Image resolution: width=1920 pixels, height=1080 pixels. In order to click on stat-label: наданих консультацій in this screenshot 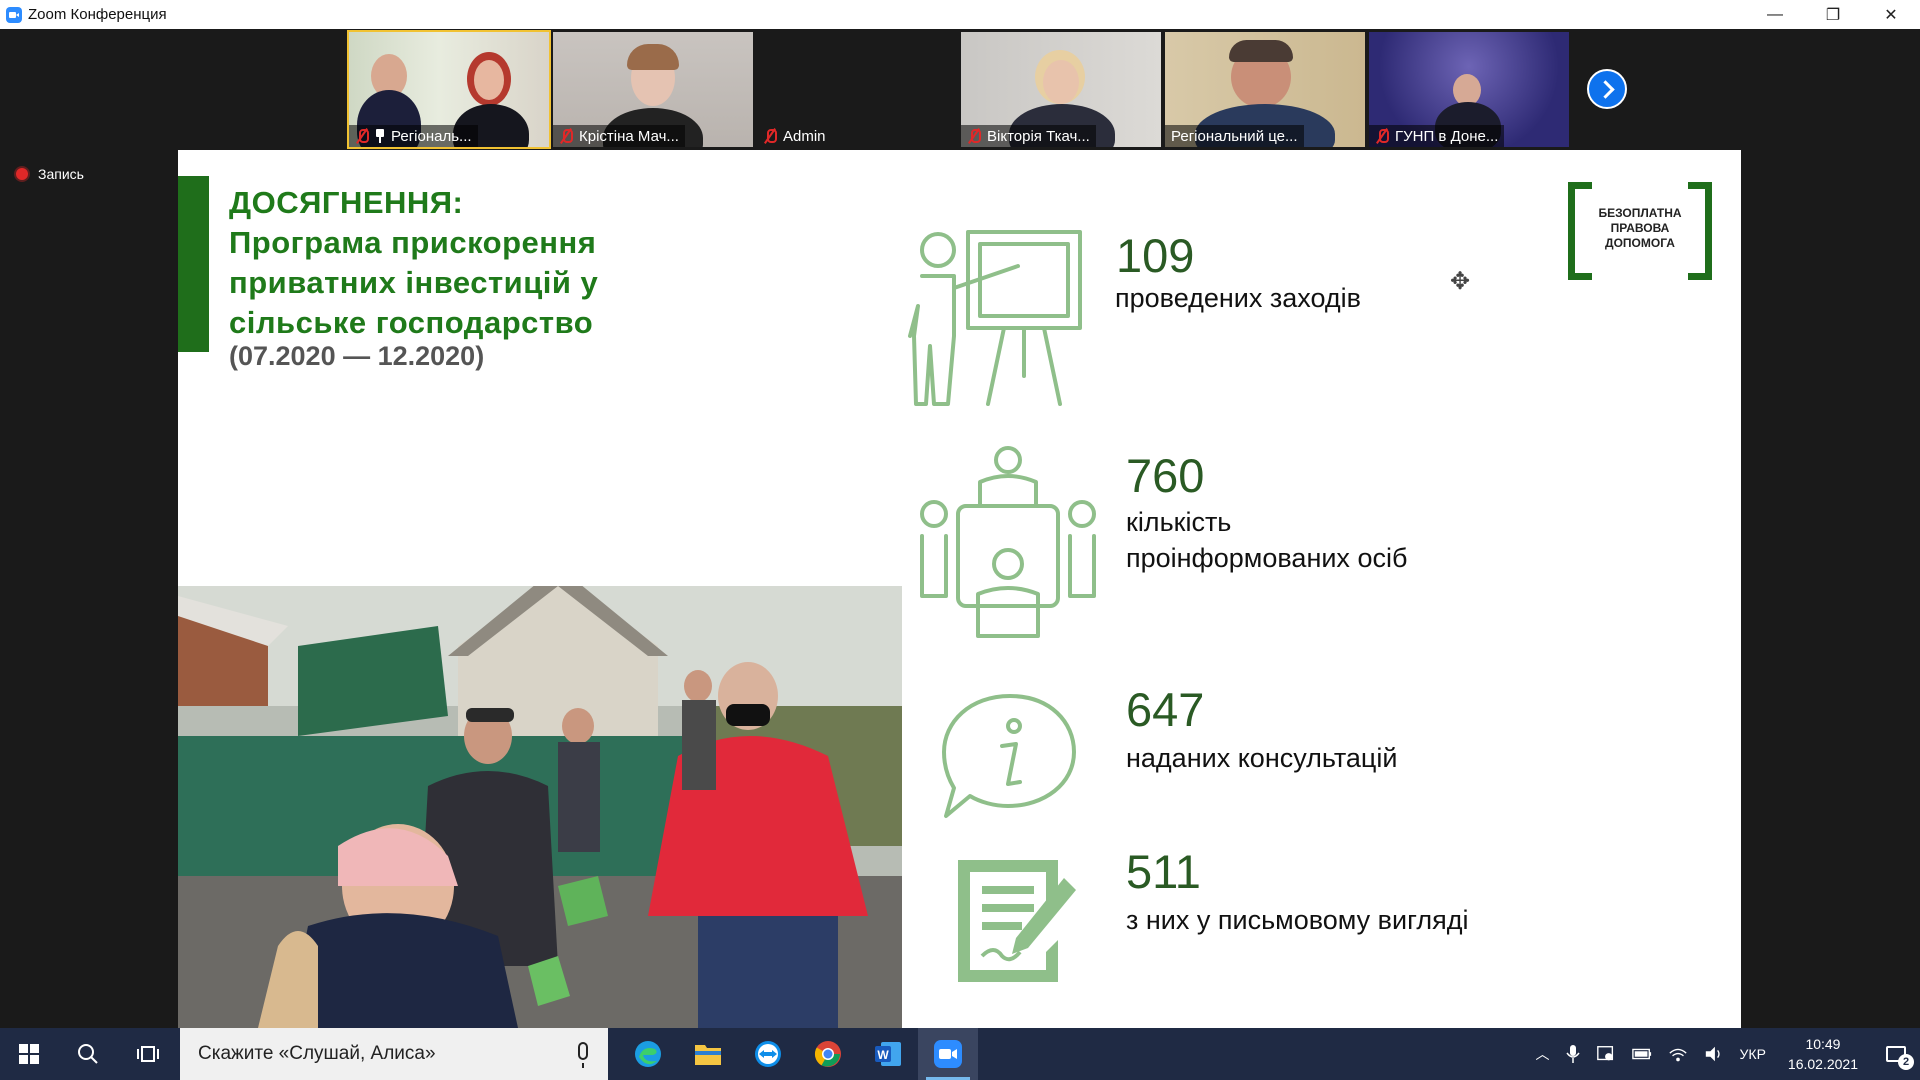, I will do `click(1261, 758)`.